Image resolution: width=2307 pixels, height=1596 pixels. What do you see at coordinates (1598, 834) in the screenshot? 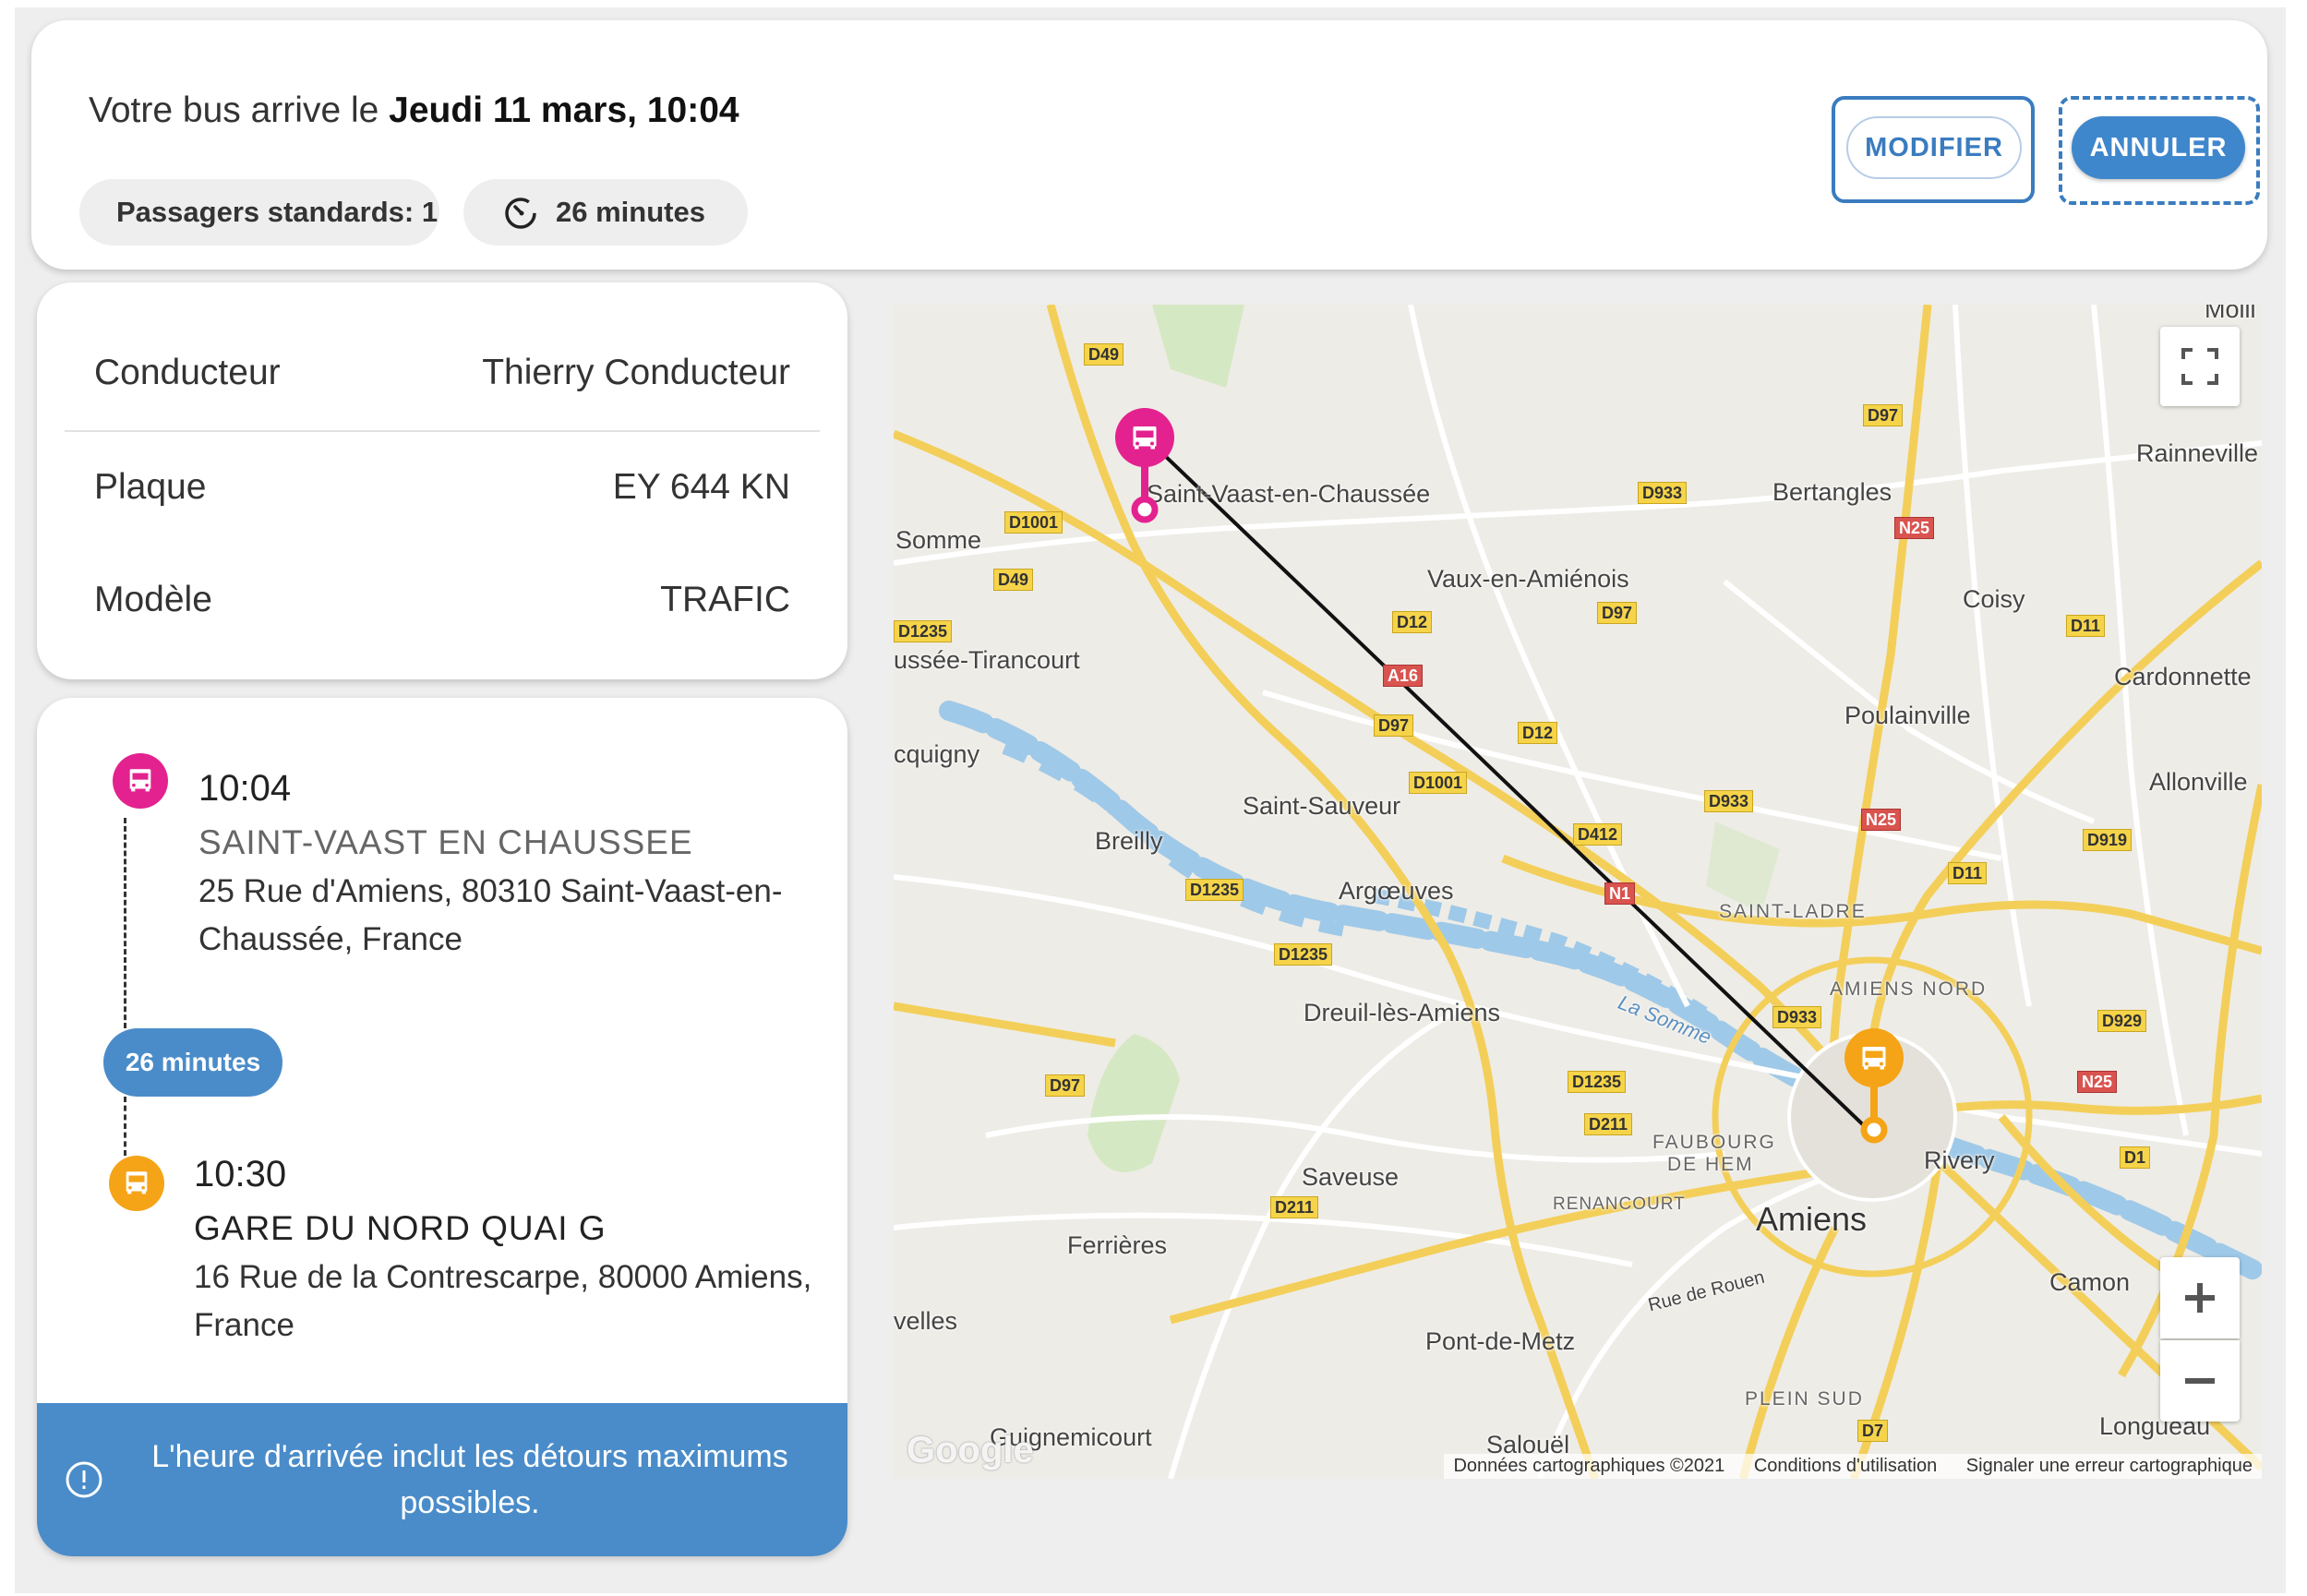
I see `road-shield: D412` at bounding box center [1598, 834].